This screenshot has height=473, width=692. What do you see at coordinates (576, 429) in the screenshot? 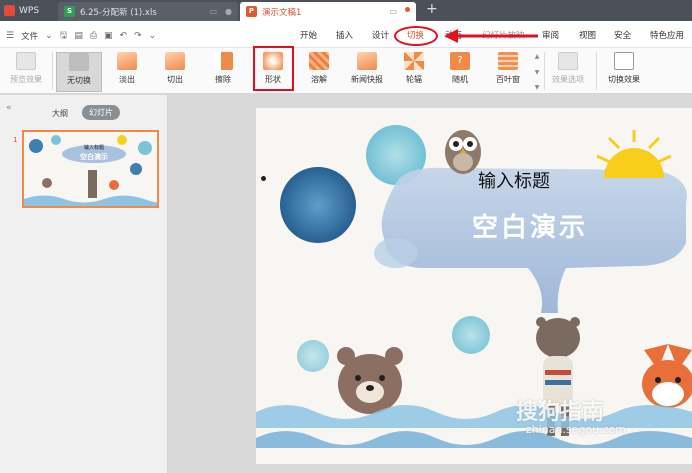
I see `watermark-url: zhinan.sogou.com` at bounding box center [576, 429].